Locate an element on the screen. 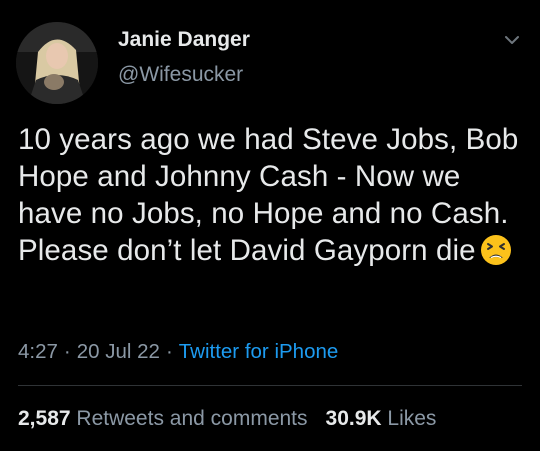 The height and width of the screenshot is (451, 540). divider is located at coordinates (270, 385).